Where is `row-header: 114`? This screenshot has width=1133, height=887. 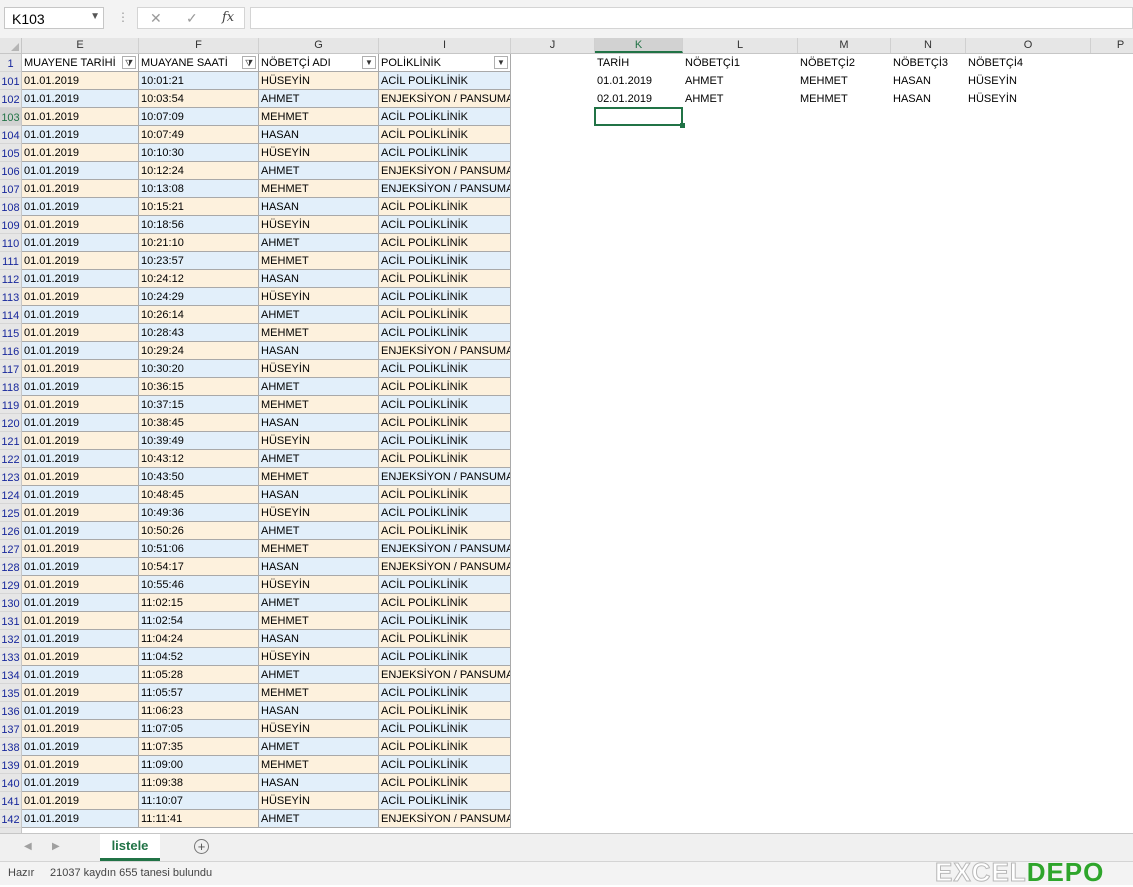
row-header: 114 is located at coordinates (10, 315).